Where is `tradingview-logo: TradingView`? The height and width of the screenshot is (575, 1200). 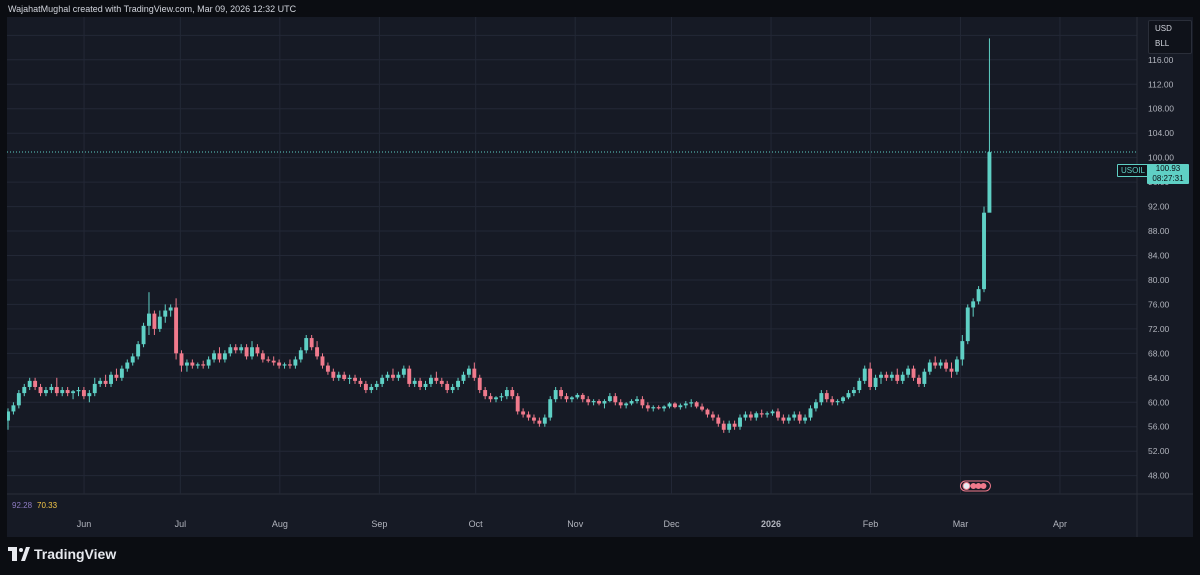 tradingview-logo: TradingView is located at coordinates (62, 554).